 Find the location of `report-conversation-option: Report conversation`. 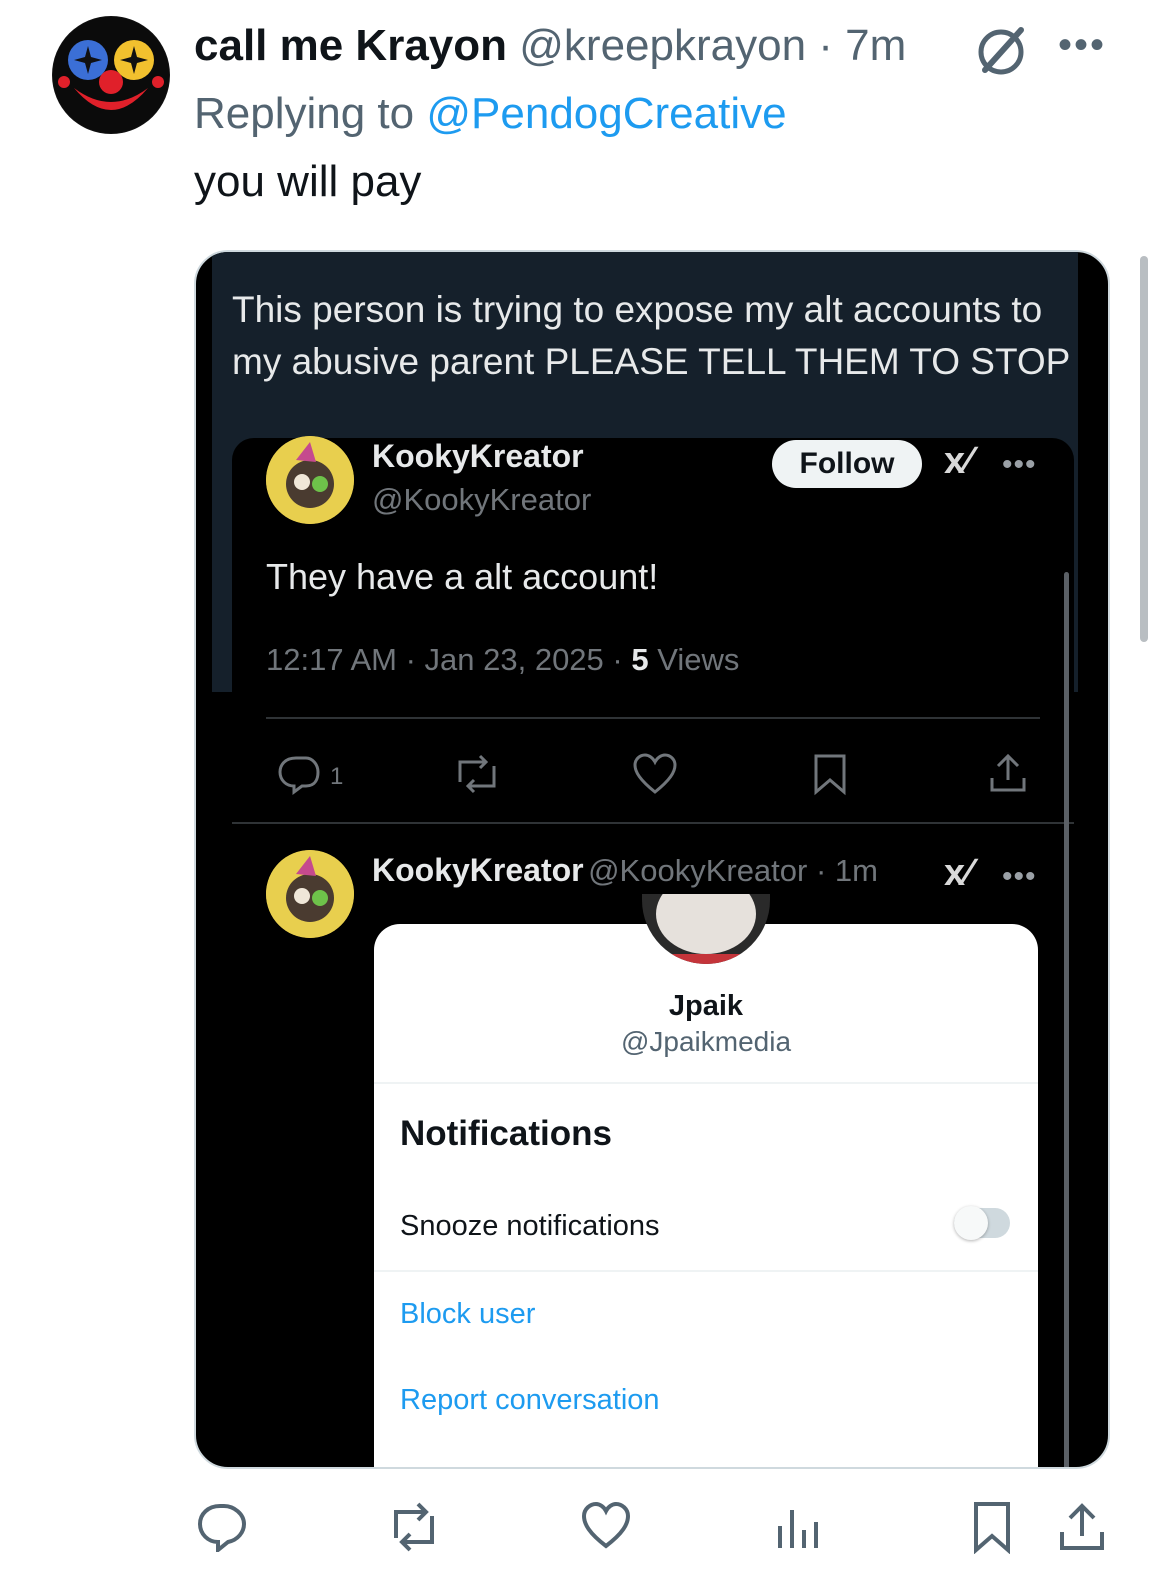

report-conversation-option: Report conversation is located at coordinates (530, 1400).